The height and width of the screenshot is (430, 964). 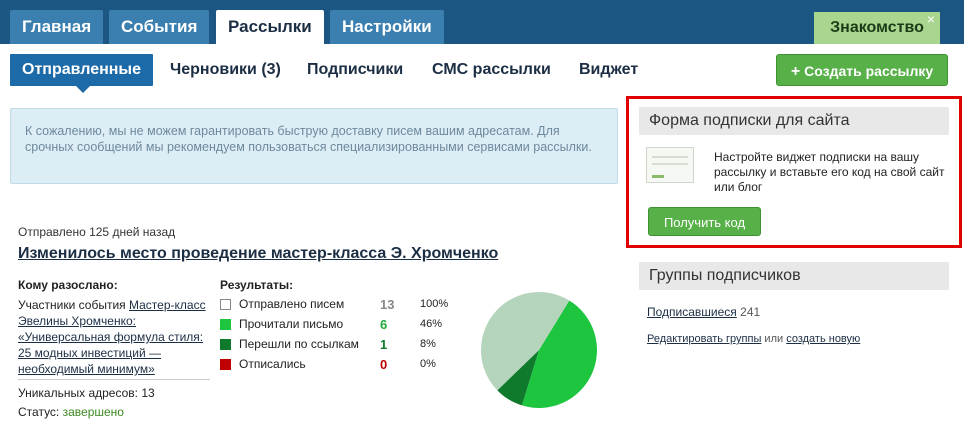 What do you see at coordinates (57, 27) in the screenshot?
I see `tab-main: Главная` at bounding box center [57, 27].